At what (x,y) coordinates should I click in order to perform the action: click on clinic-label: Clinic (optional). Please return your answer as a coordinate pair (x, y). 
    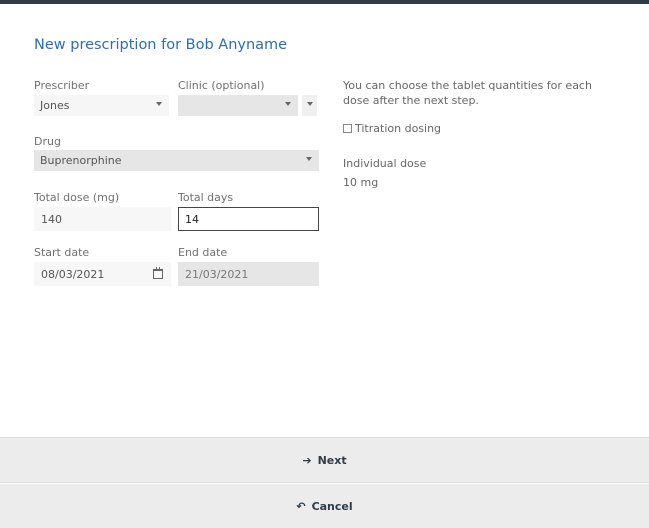
    Looking at the image, I should click on (221, 85).